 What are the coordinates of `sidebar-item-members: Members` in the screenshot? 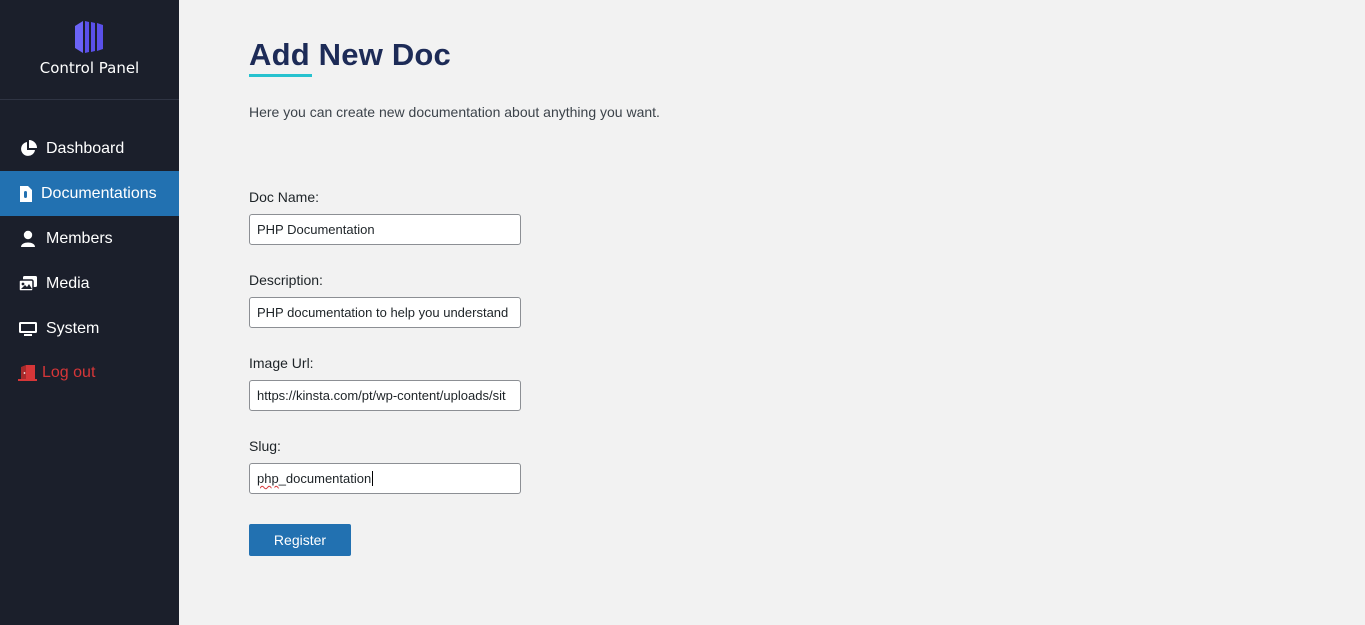 It's located at (89, 238).